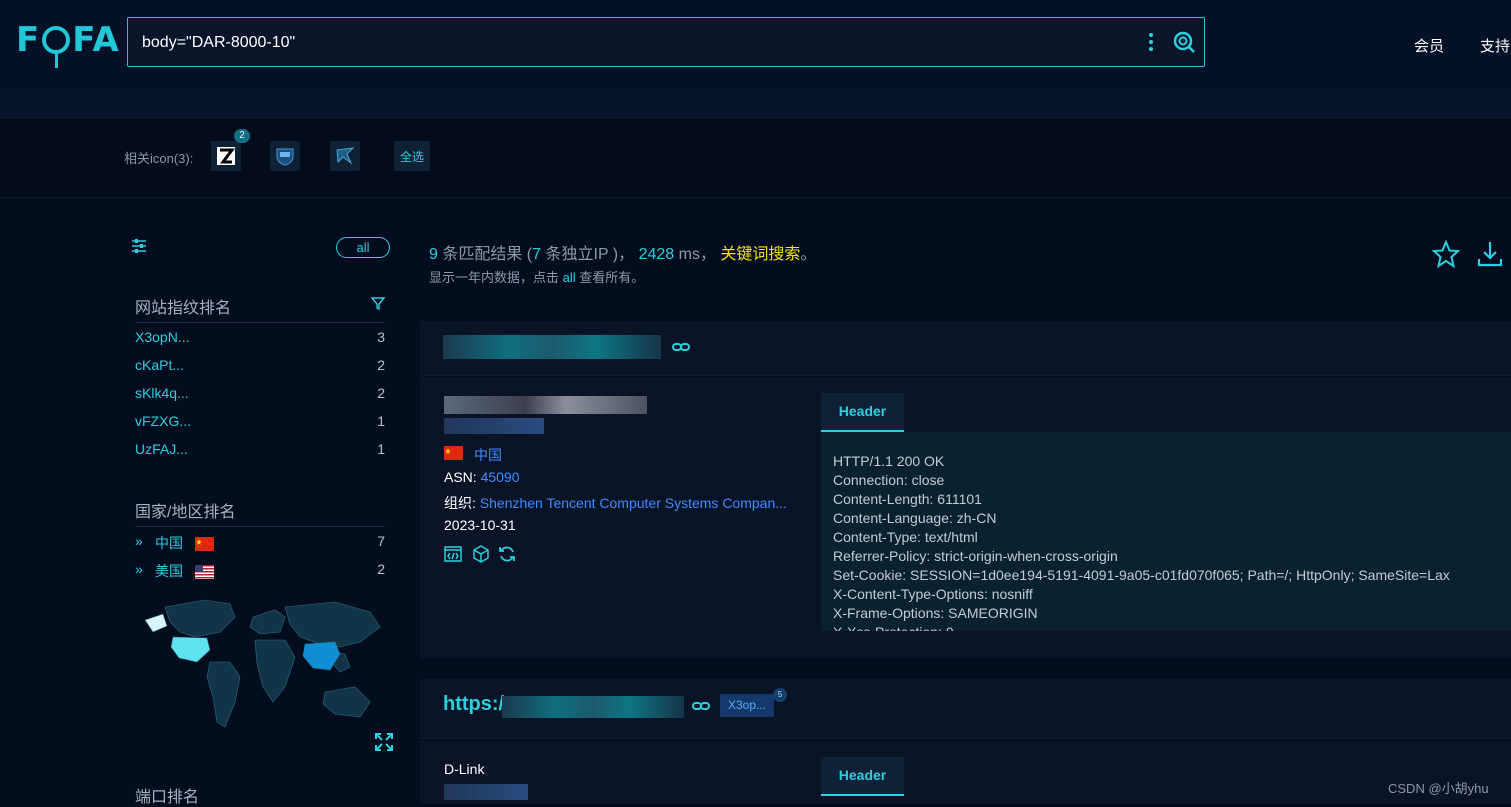 This screenshot has width=1511, height=807. What do you see at coordinates (260, 423) in the screenshot?
I see `fingerprint-item: vFZXG... 1` at bounding box center [260, 423].